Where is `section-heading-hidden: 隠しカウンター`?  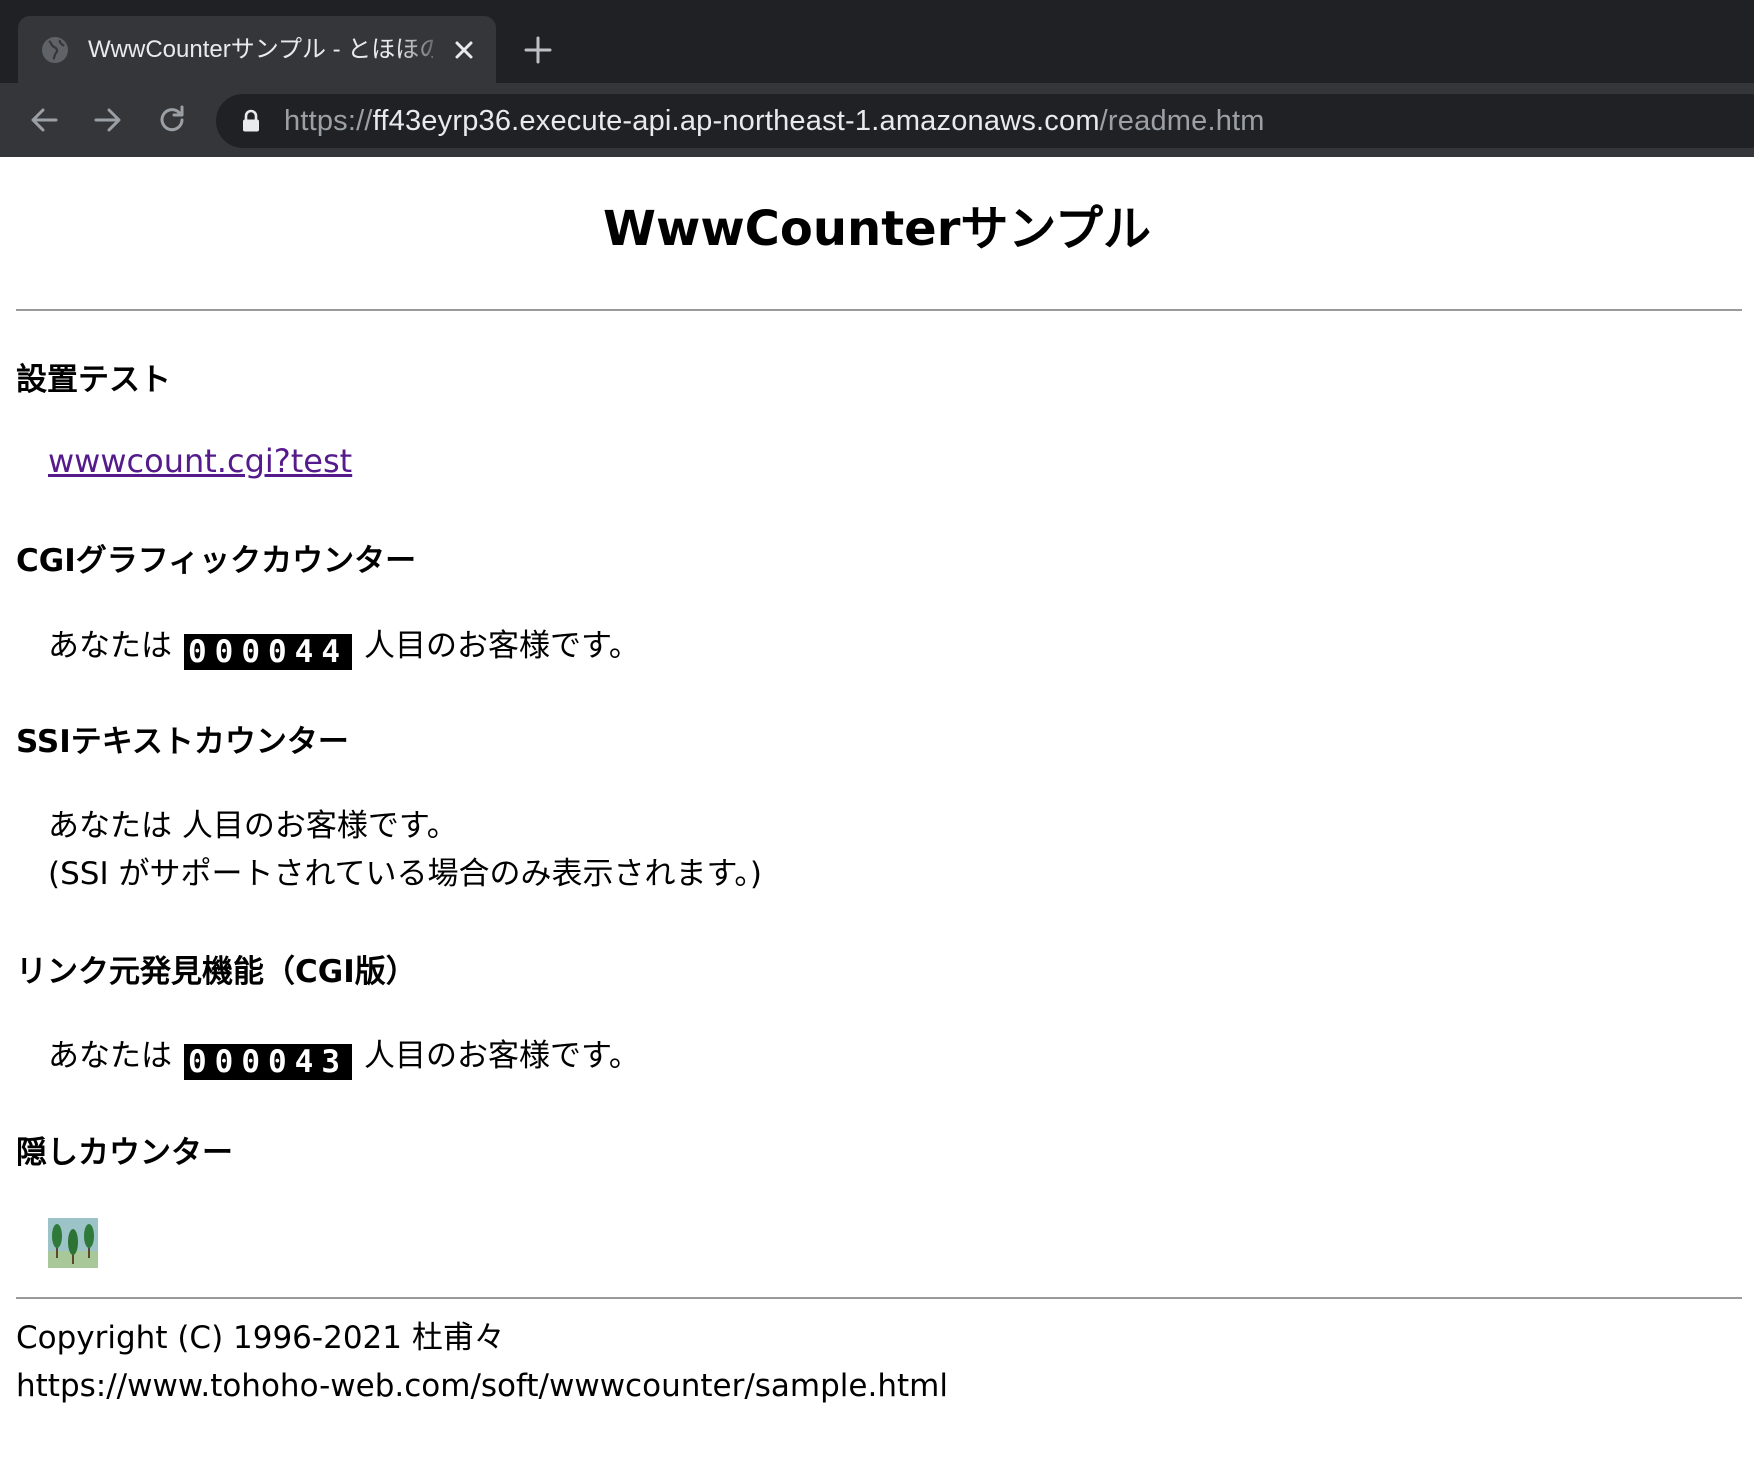
section-heading-hidden: 隠しカウンター is located at coordinates (124, 1153).